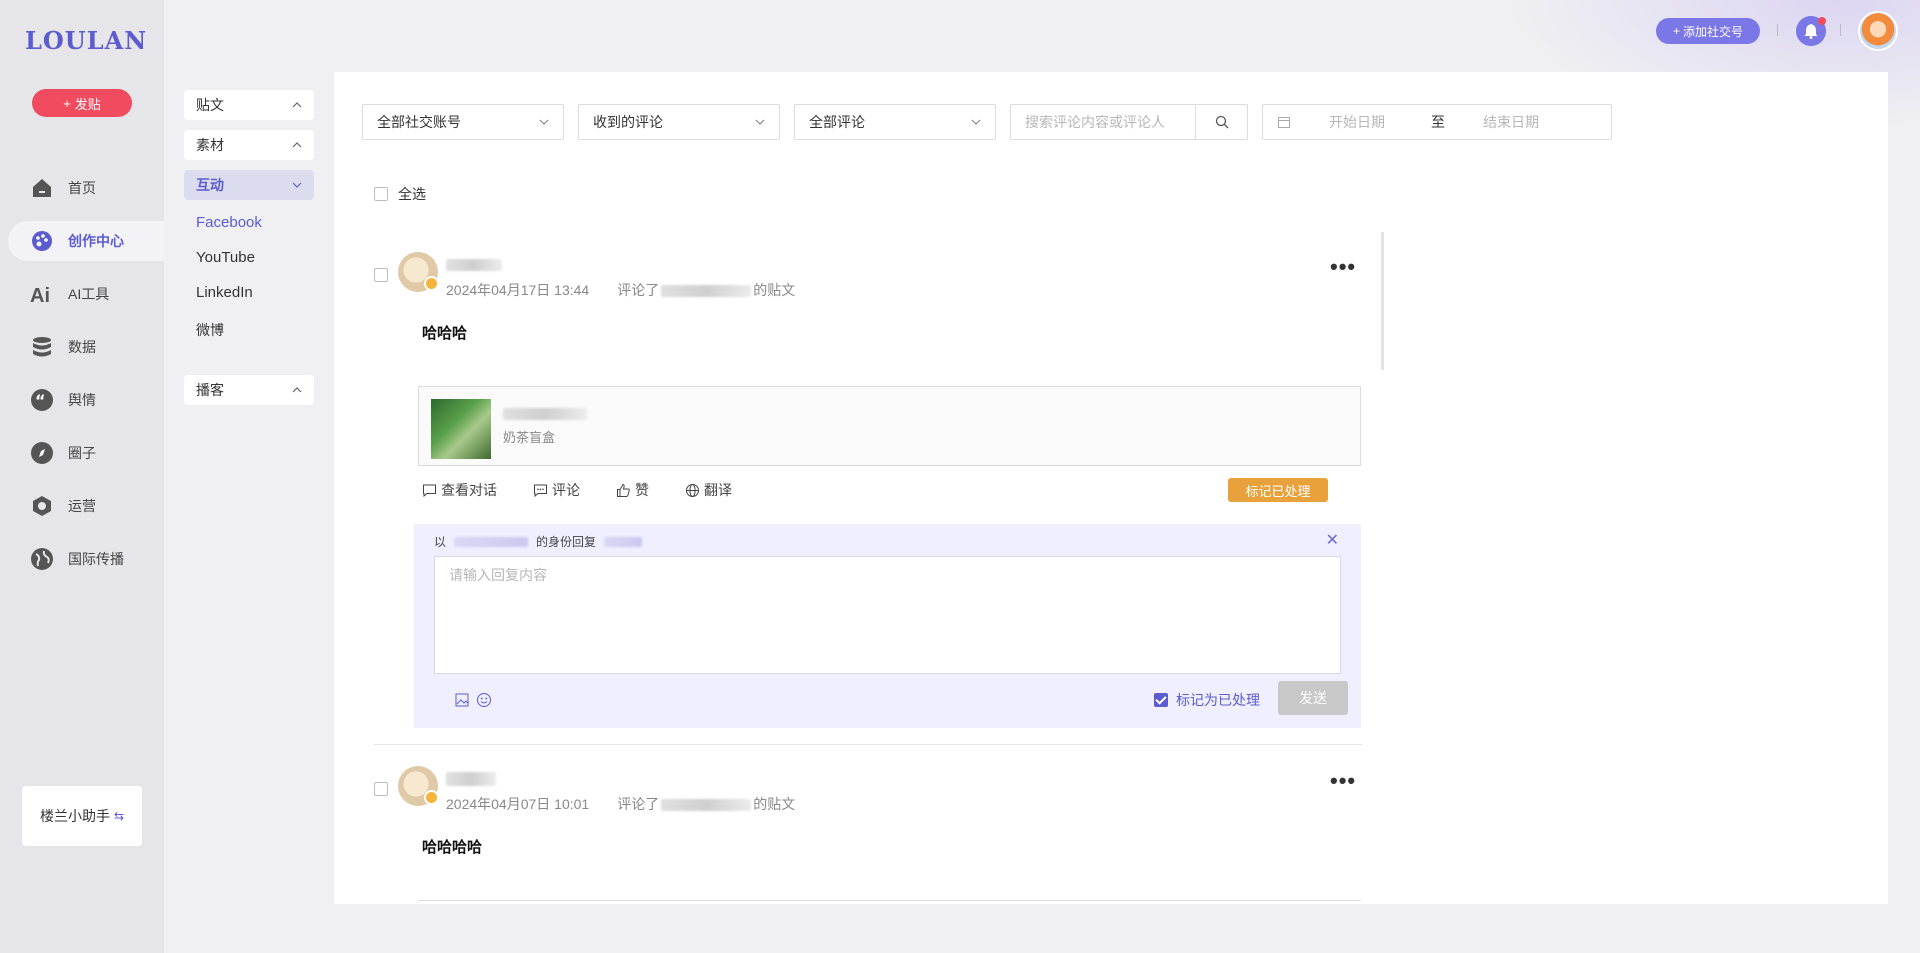 The height and width of the screenshot is (953, 1920). I want to click on view-conversation-button: 查看对话, so click(459, 490).